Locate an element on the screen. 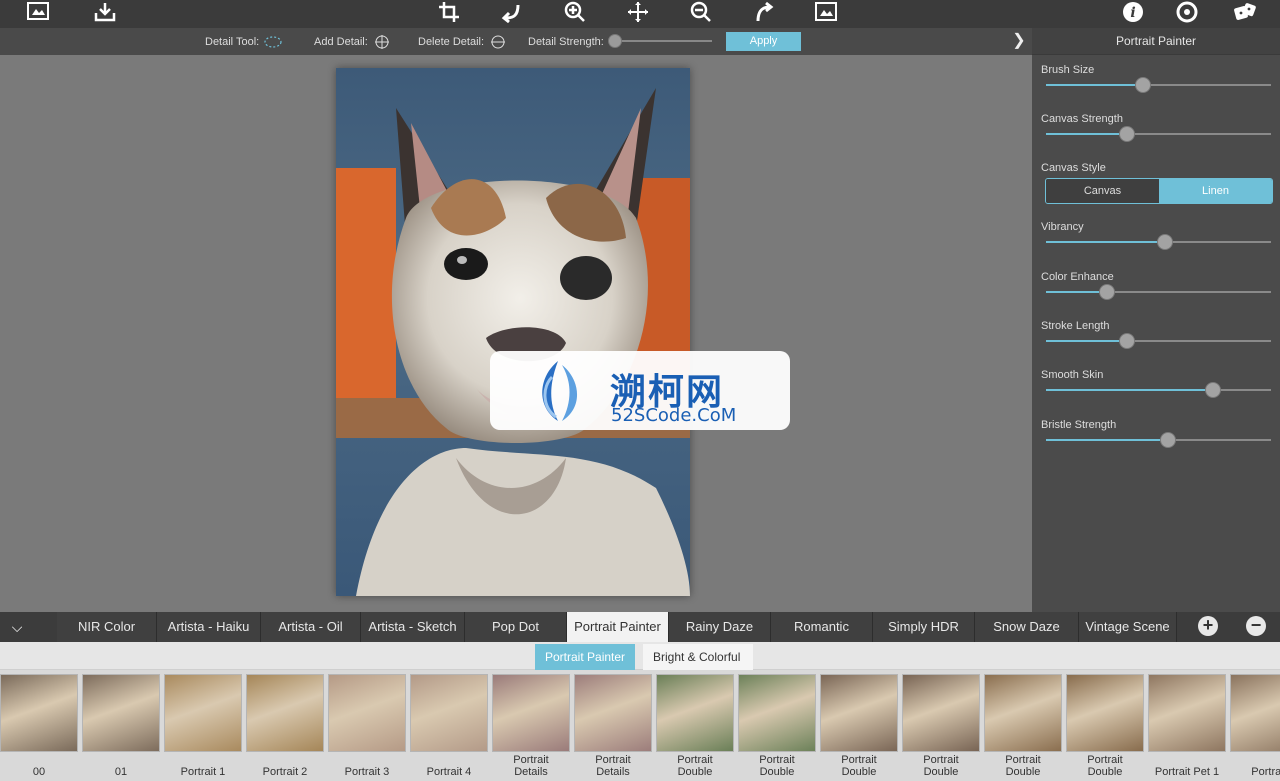 The height and width of the screenshot is (781, 1280). tab-simply-hdr: Simply HDR is located at coordinates (924, 627).